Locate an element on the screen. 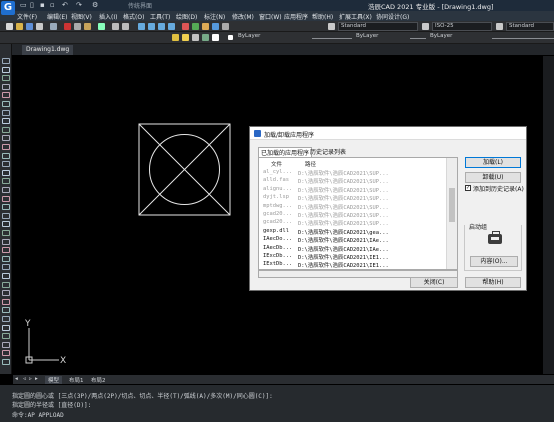 The image size is (554, 422). block-tool-icon is located at coordinates (6, 147).